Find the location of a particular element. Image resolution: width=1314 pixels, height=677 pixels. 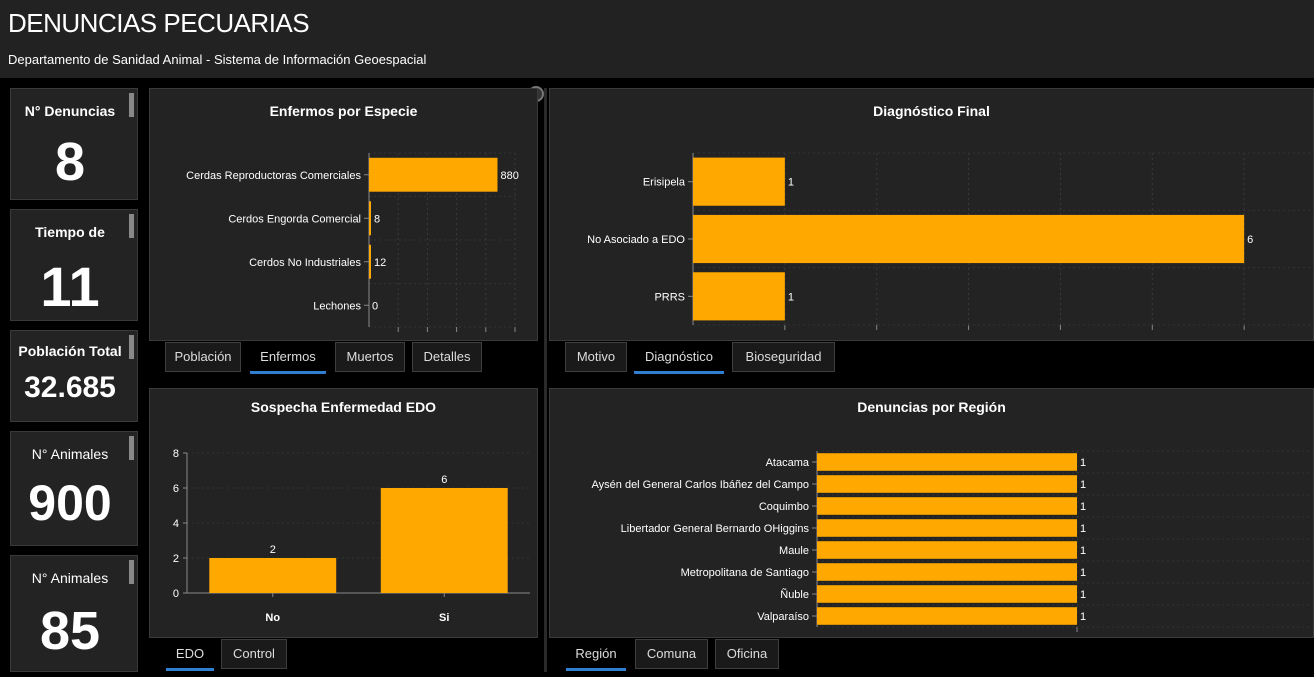

kpi-label: Población Total is located at coordinates (70, 351).